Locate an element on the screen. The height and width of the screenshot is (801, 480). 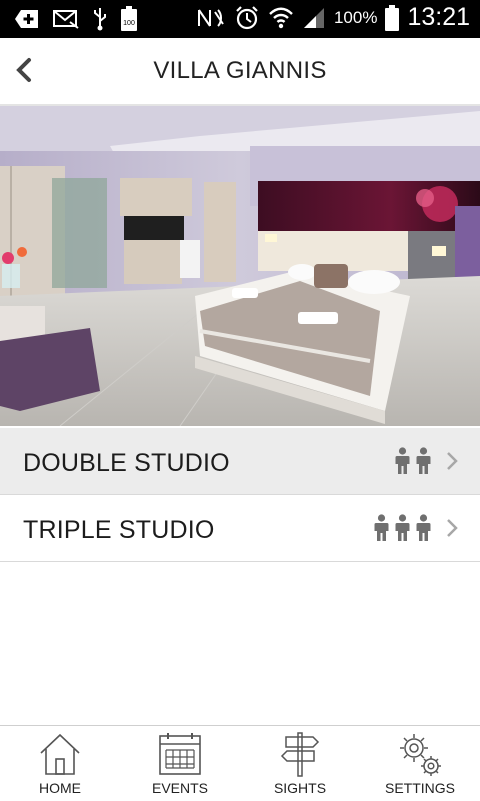
room-item-double-studio: DOUBLE STUDIO is located at coordinates (240, 461).